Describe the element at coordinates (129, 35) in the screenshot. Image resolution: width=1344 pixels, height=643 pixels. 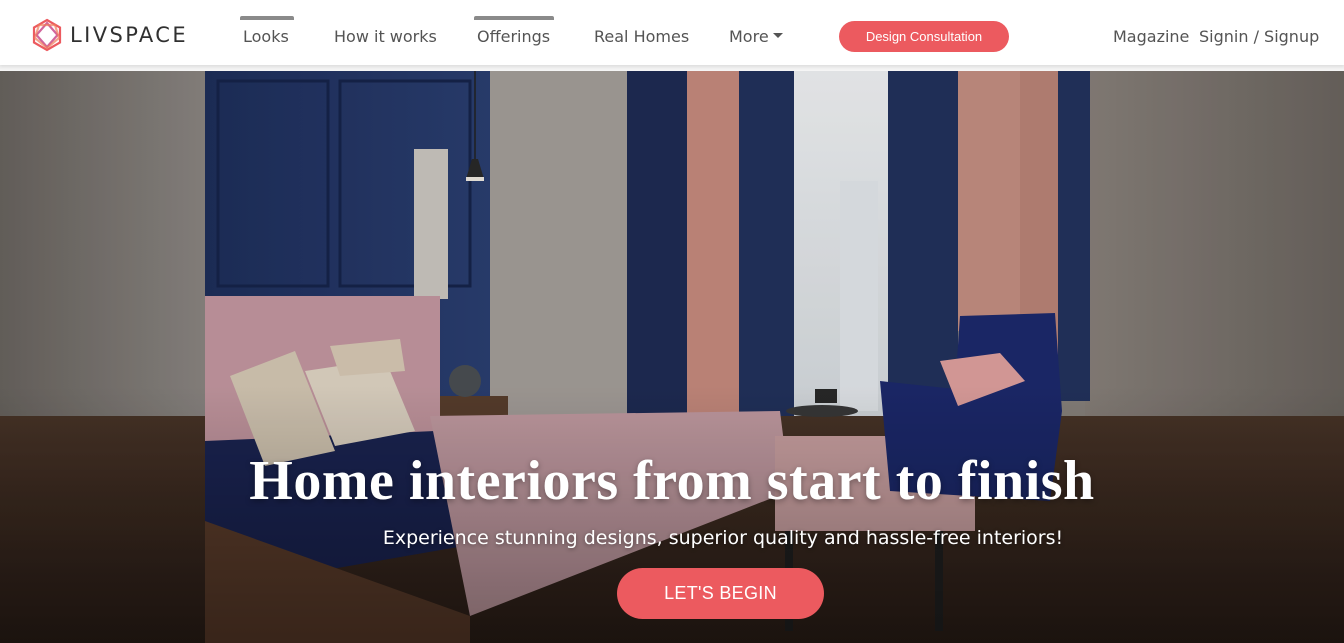
I see `brand-name: LIVSPACE` at that location.